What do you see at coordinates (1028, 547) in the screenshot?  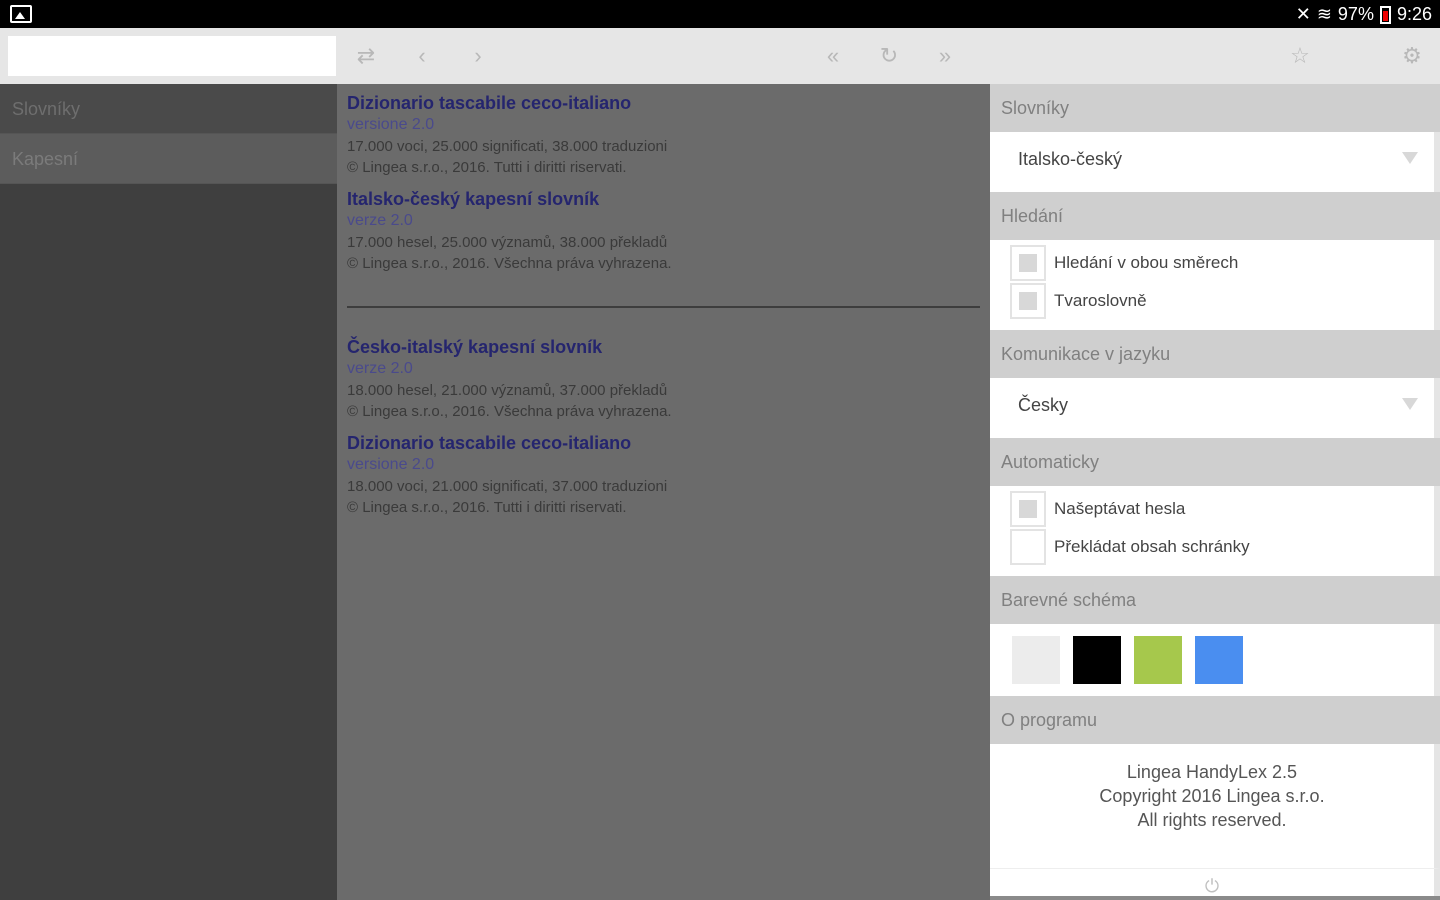 I see `checkbox-clipboard` at bounding box center [1028, 547].